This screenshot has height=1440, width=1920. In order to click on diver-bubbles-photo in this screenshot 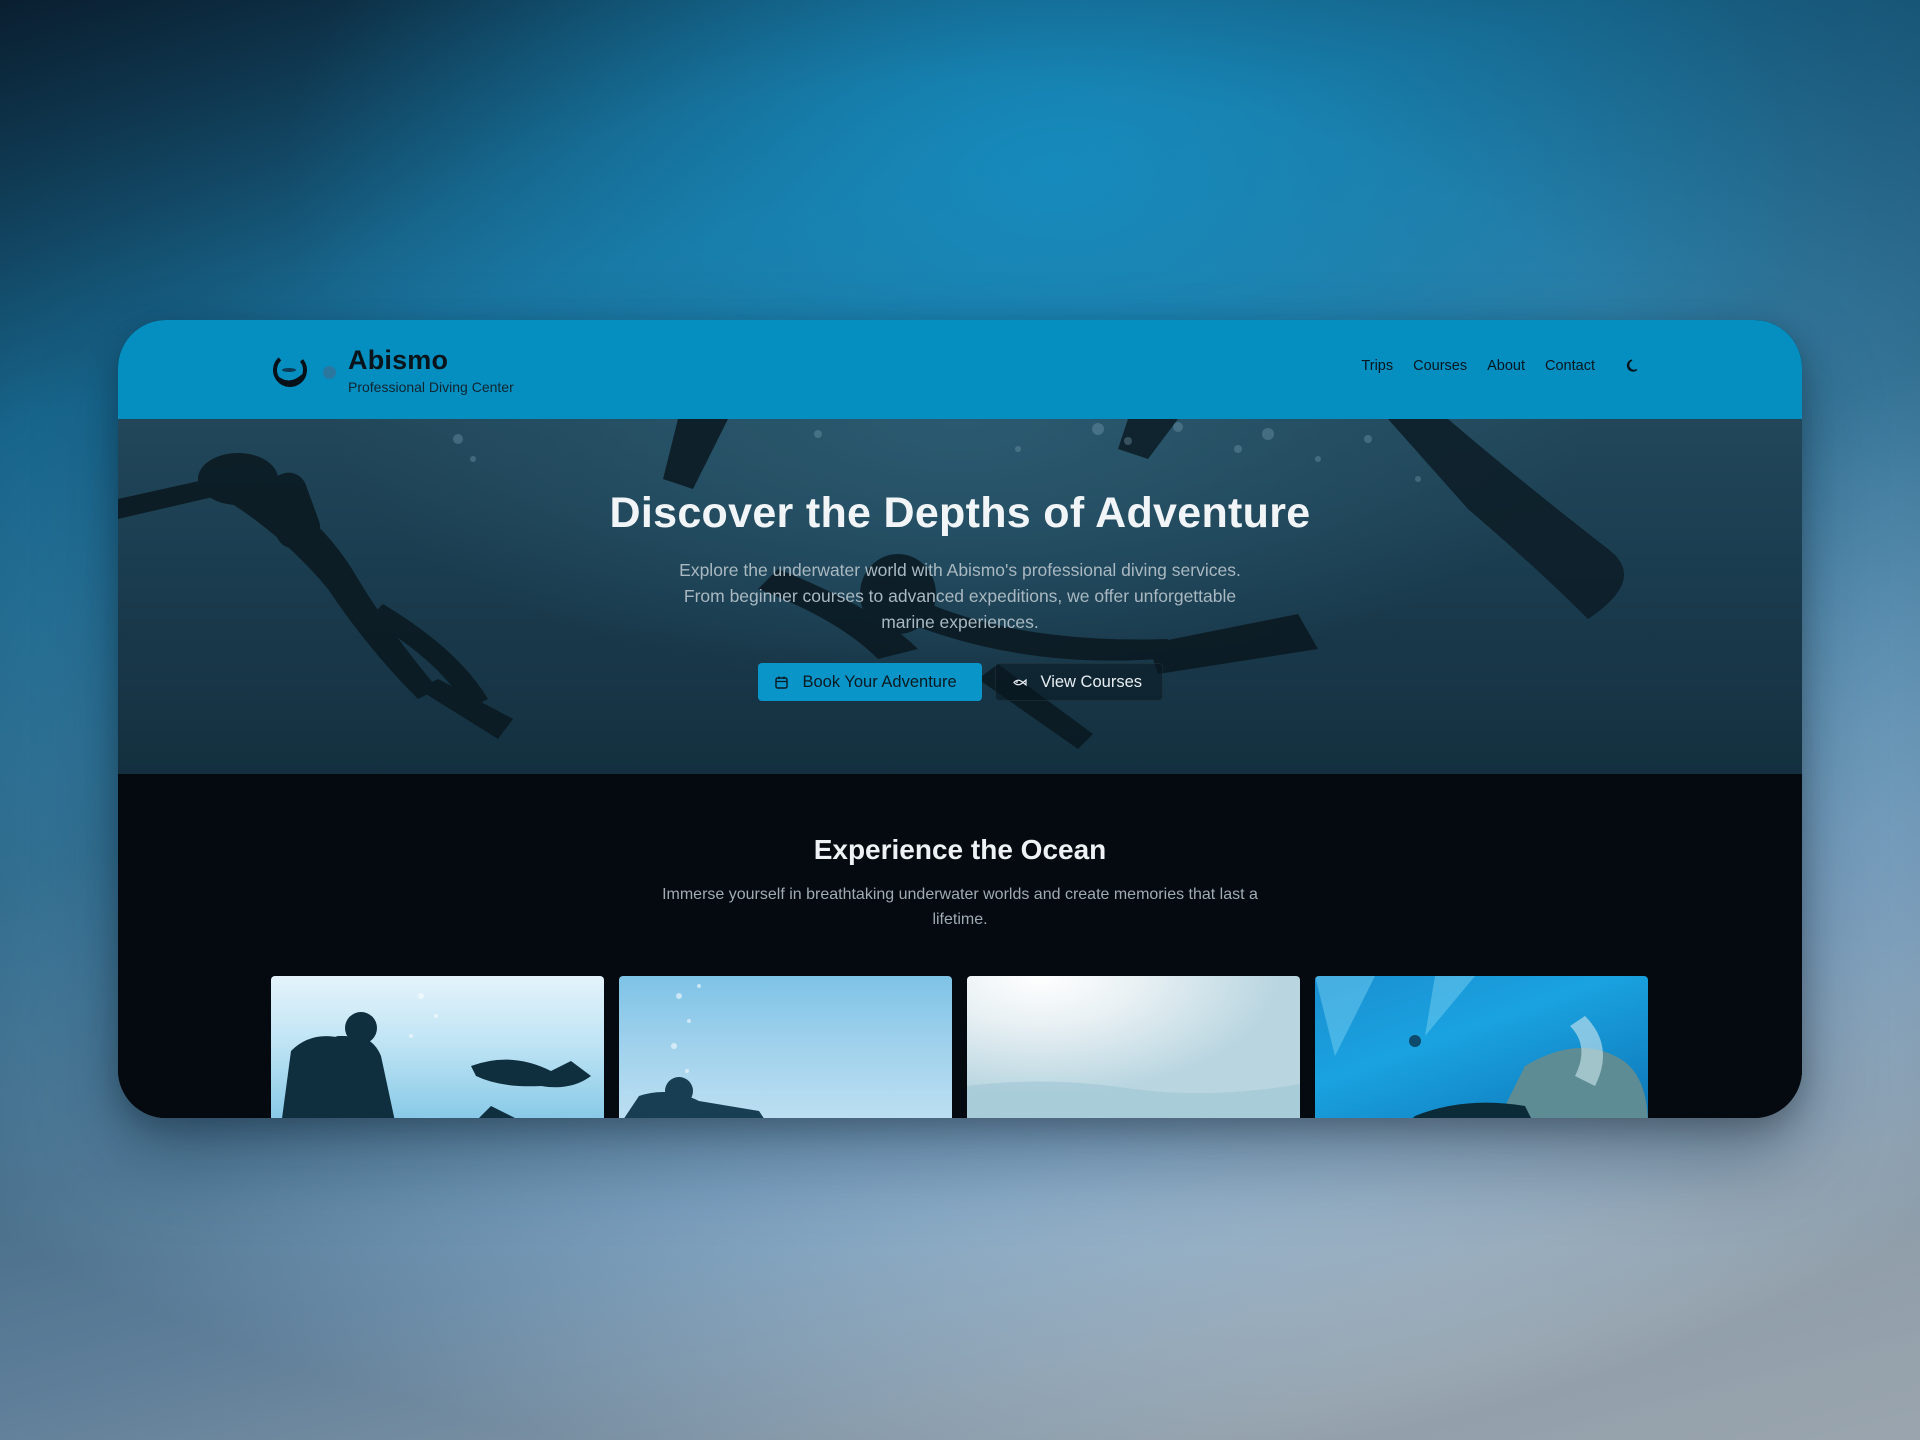, I will do `click(785, 1047)`.